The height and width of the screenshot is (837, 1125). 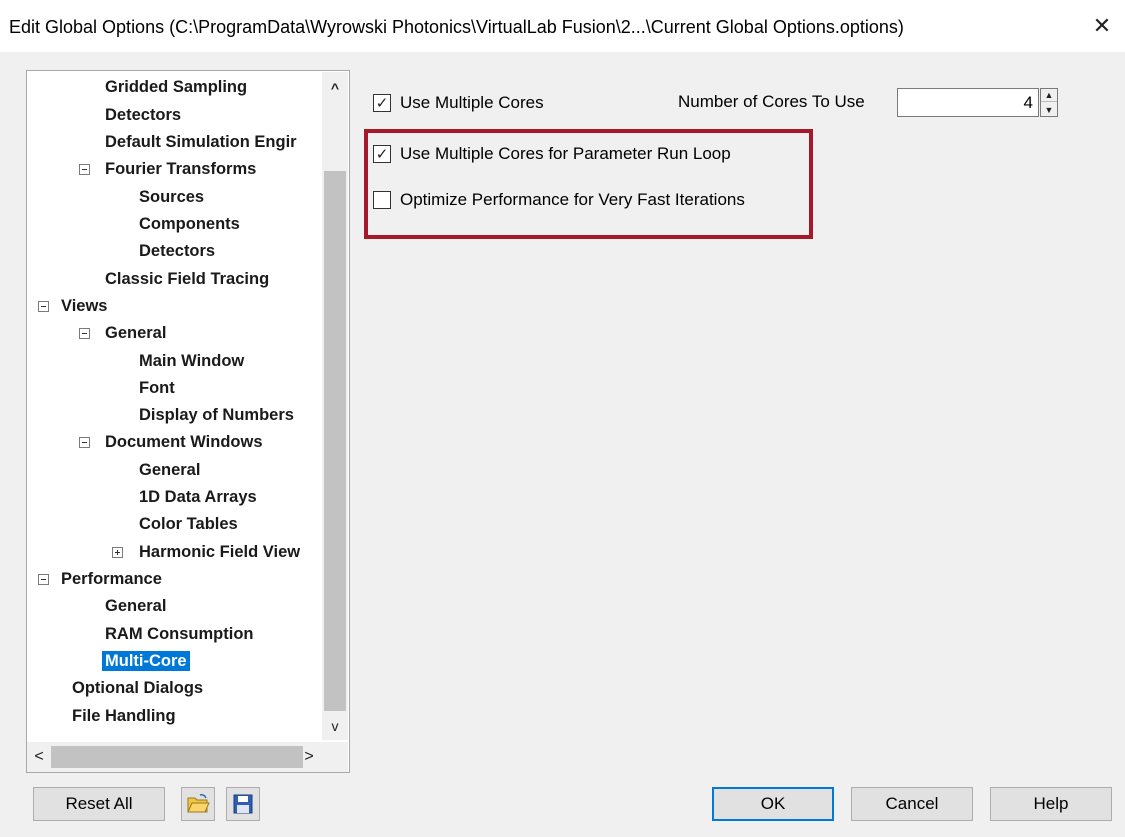 I want to click on tree-item: Gridded Sampling, so click(x=176, y=87).